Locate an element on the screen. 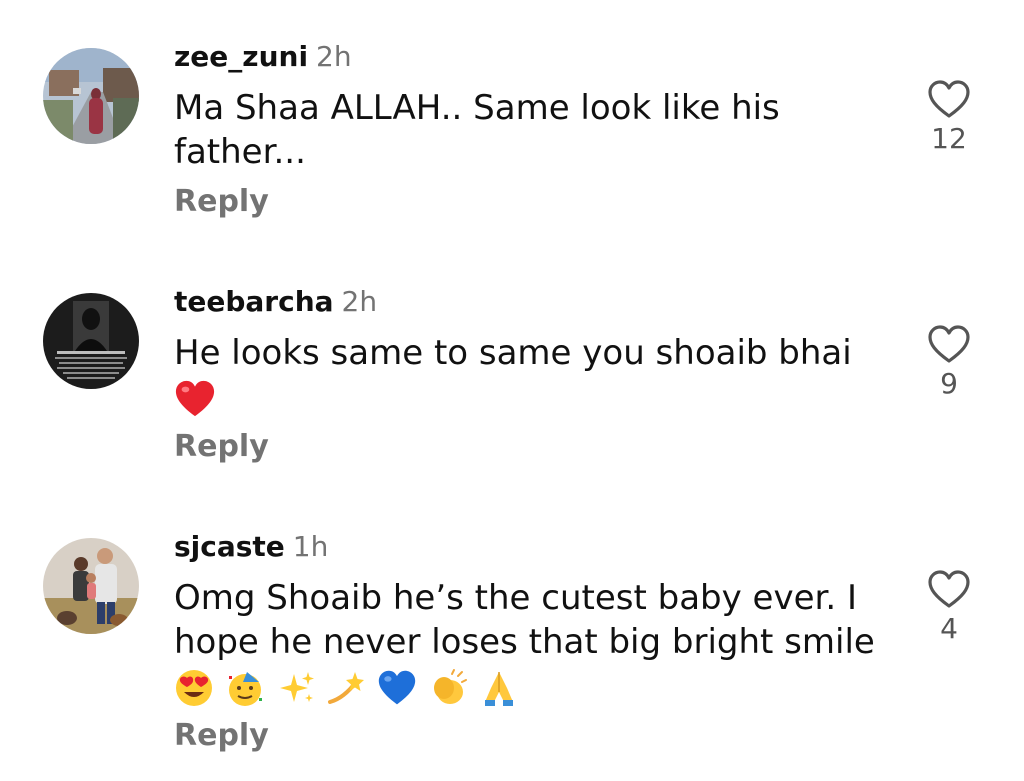 Image resolution: width=1024 pixels, height=781 pixels. dark-poster-avatar-icon is located at coordinates (91, 341).